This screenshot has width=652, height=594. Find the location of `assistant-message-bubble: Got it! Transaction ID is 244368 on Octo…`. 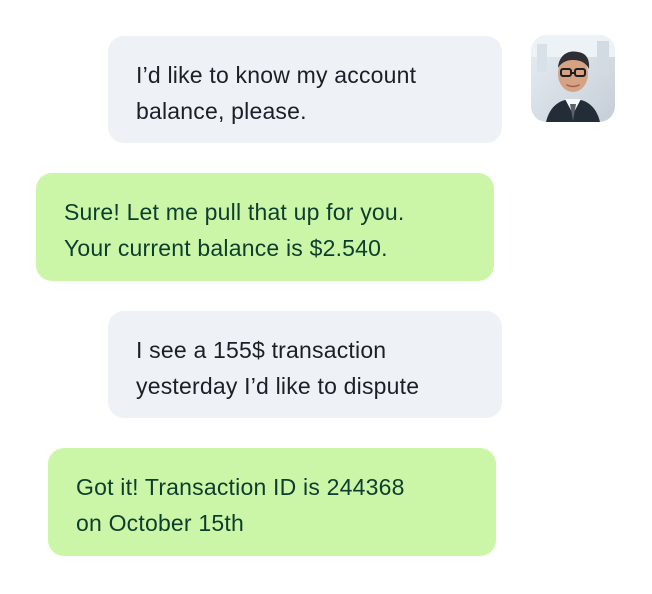

assistant-message-bubble: Got it! Transaction ID is 244368 on Octo… is located at coordinates (272, 502).